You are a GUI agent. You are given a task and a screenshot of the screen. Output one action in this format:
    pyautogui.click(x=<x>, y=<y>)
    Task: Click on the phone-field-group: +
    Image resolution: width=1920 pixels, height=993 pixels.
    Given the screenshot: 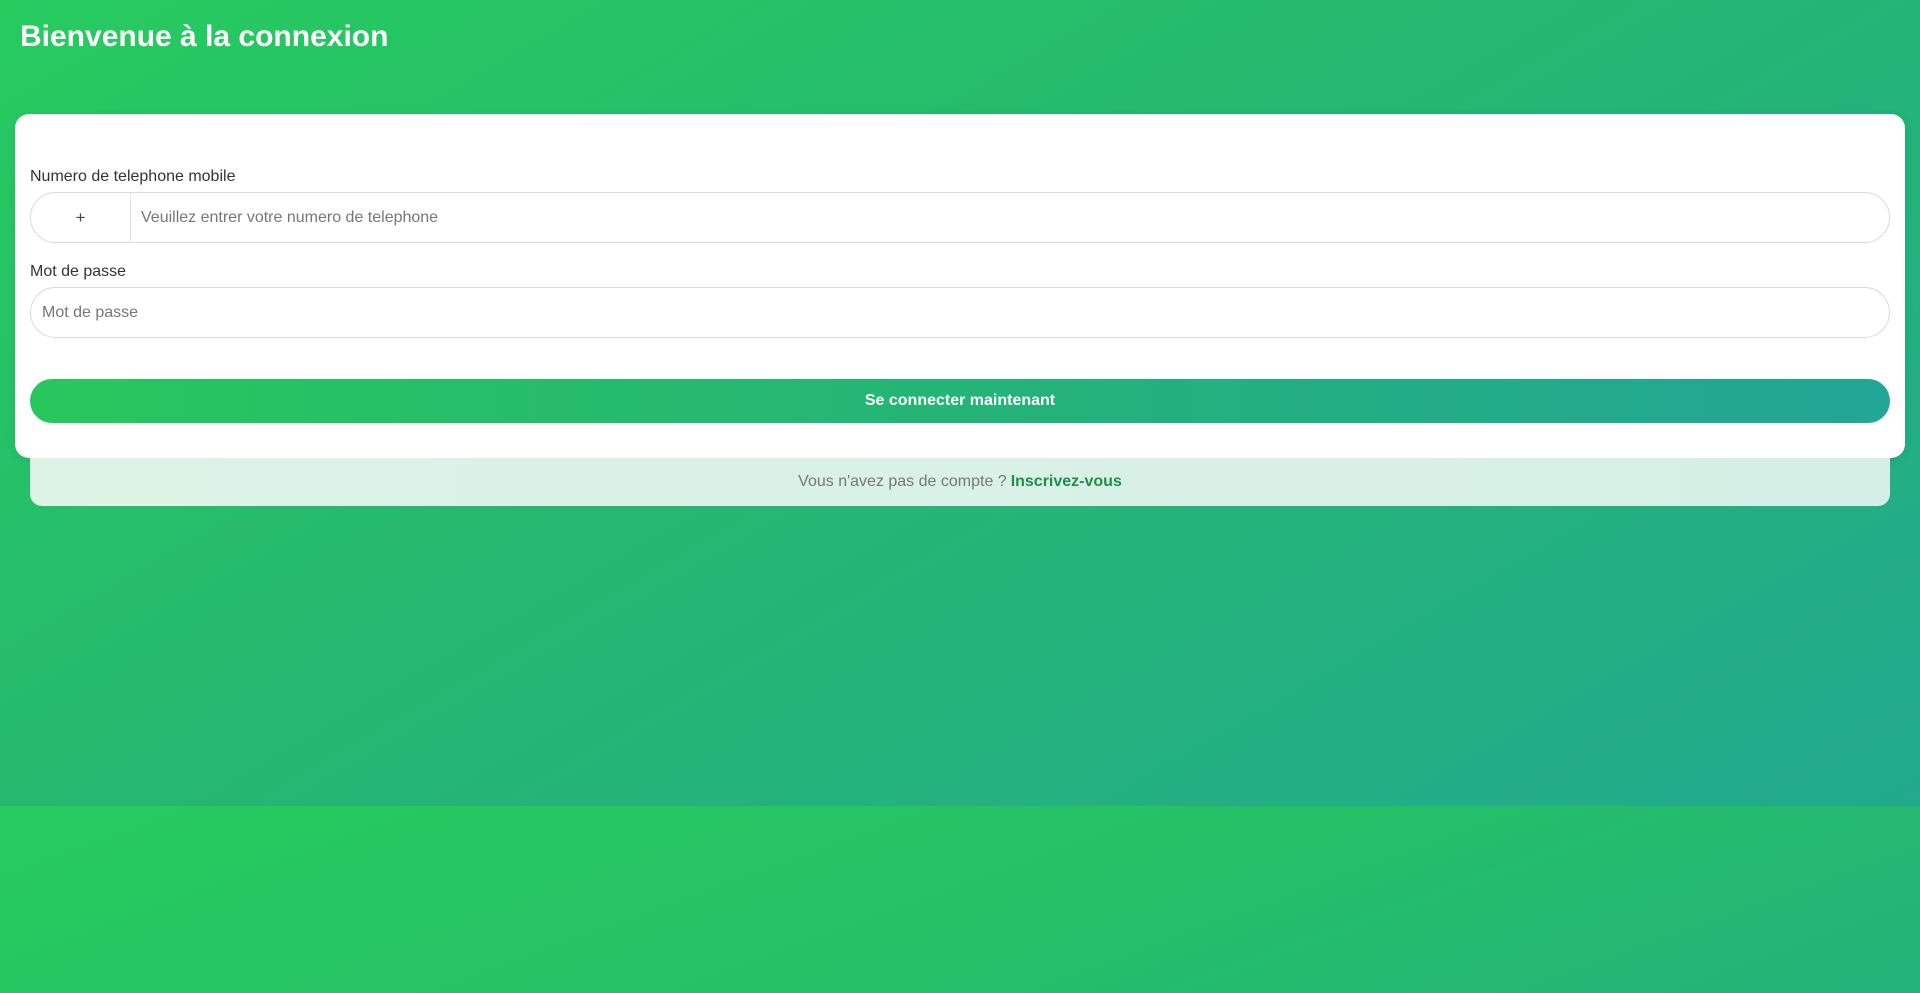 What is the action you would take?
    pyautogui.click(x=960, y=217)
    